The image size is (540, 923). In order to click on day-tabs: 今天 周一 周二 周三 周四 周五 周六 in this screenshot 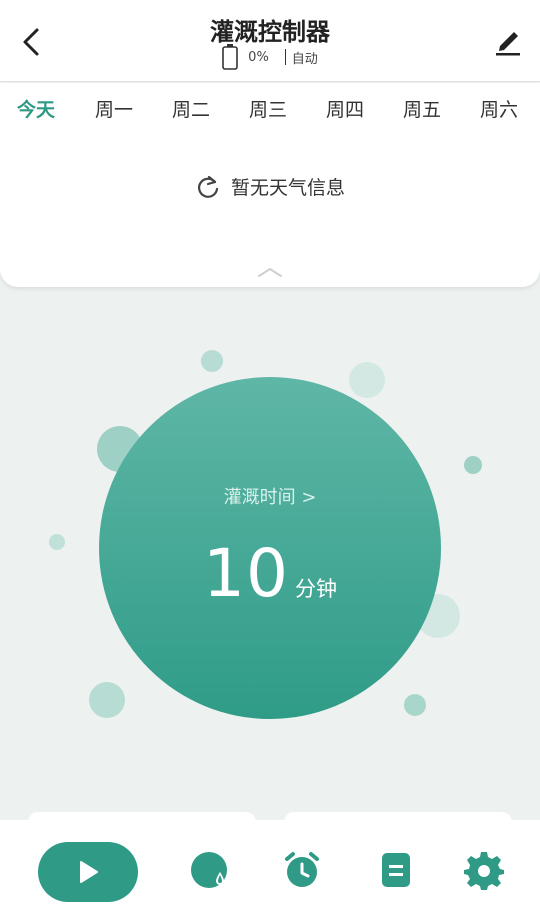, I will do `click(270, 110)`.